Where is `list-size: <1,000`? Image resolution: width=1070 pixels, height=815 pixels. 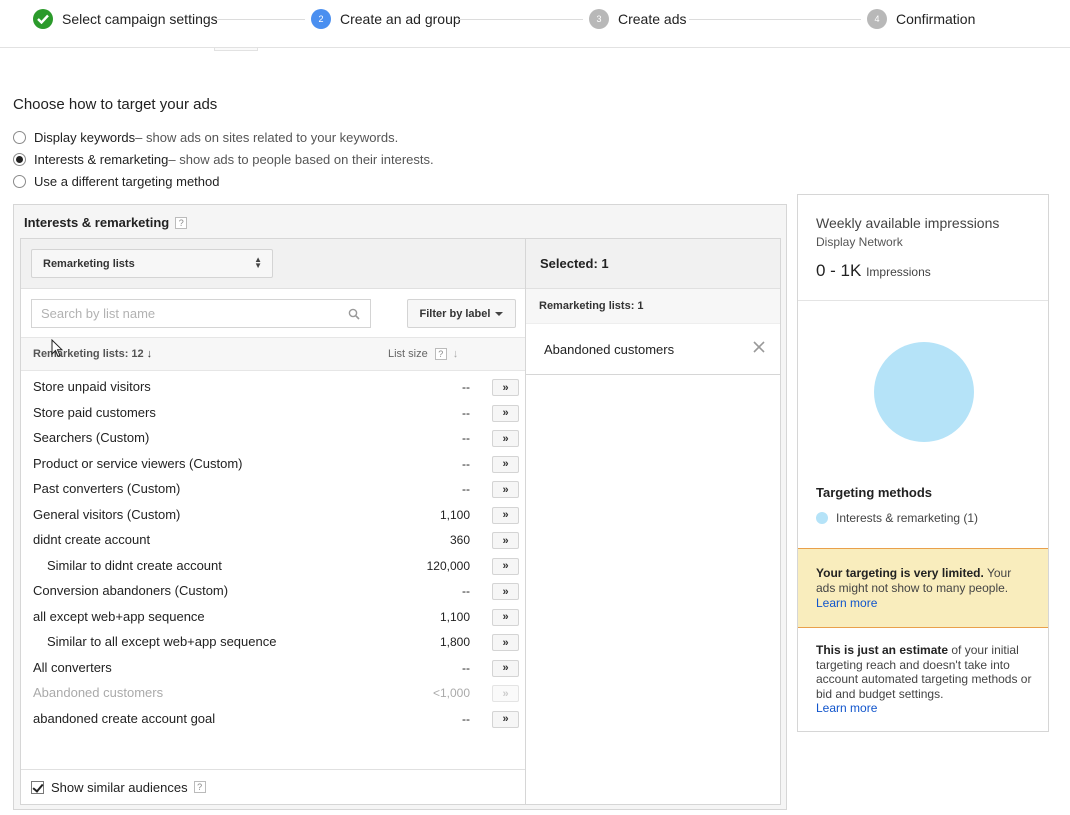 list-size: <1,000 is located at coordinates (451, 693).